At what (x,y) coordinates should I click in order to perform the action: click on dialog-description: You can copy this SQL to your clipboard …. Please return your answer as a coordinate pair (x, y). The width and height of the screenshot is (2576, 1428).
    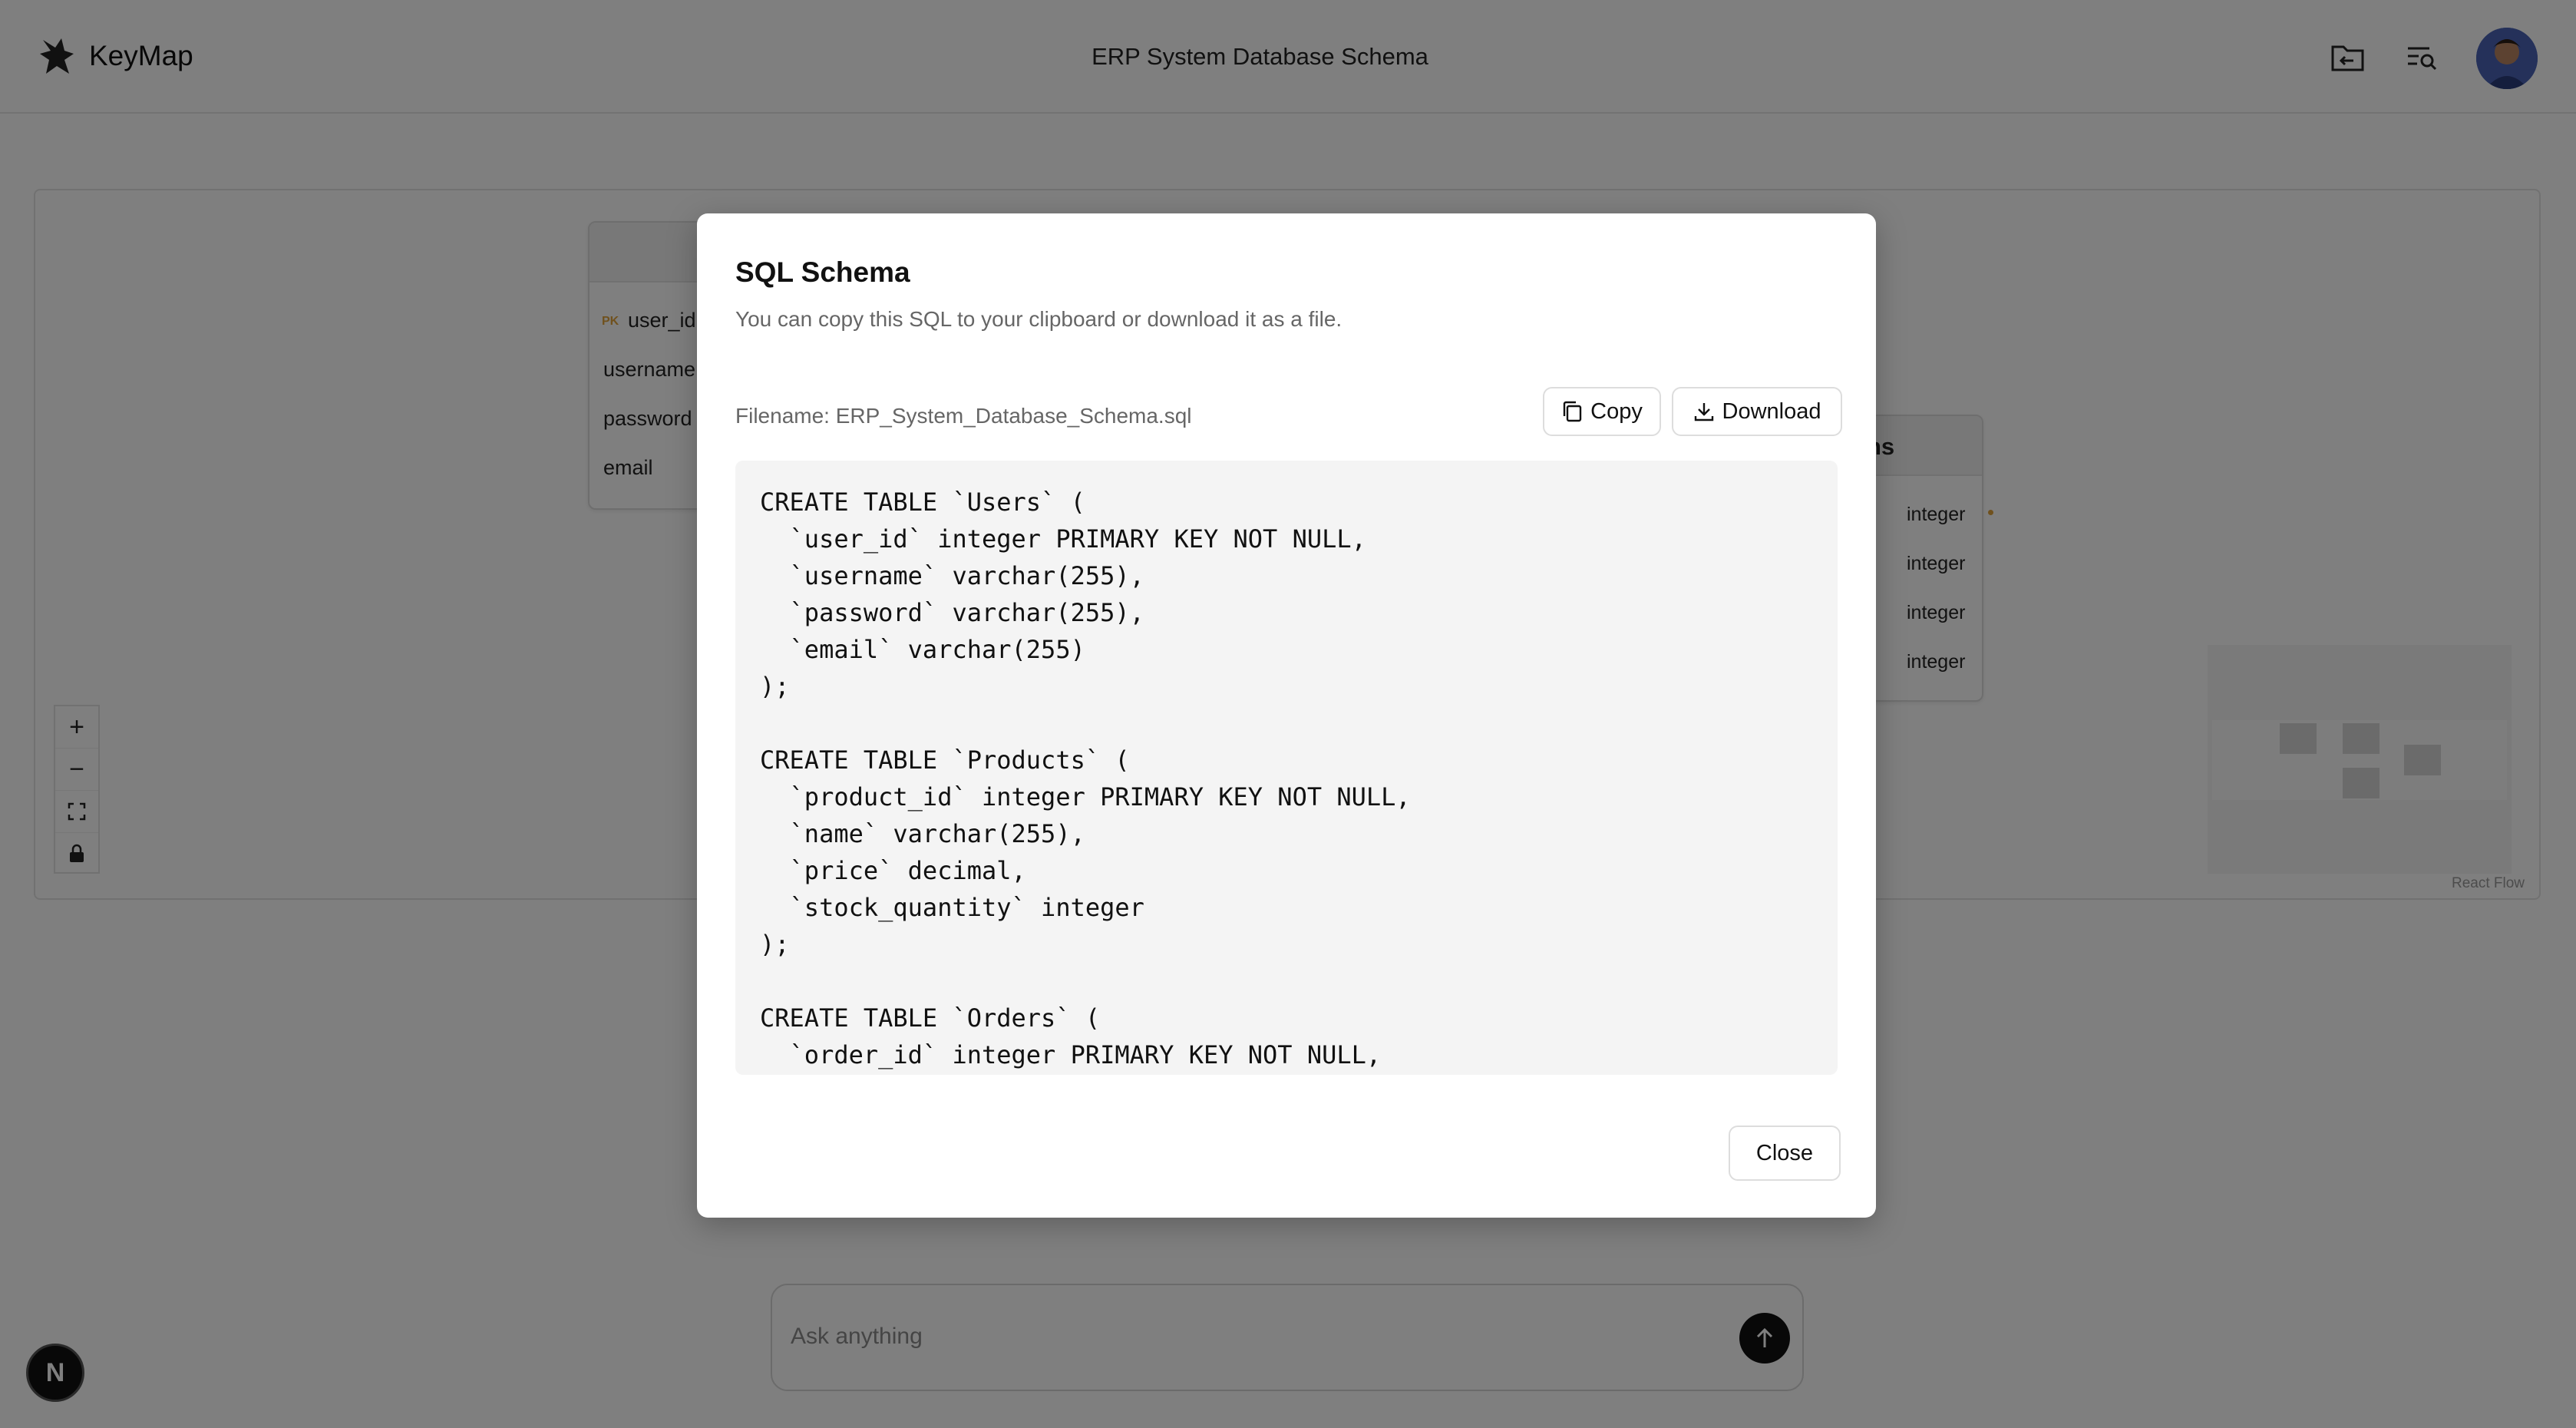
    Looking at the image, I should click on (1038, 319).